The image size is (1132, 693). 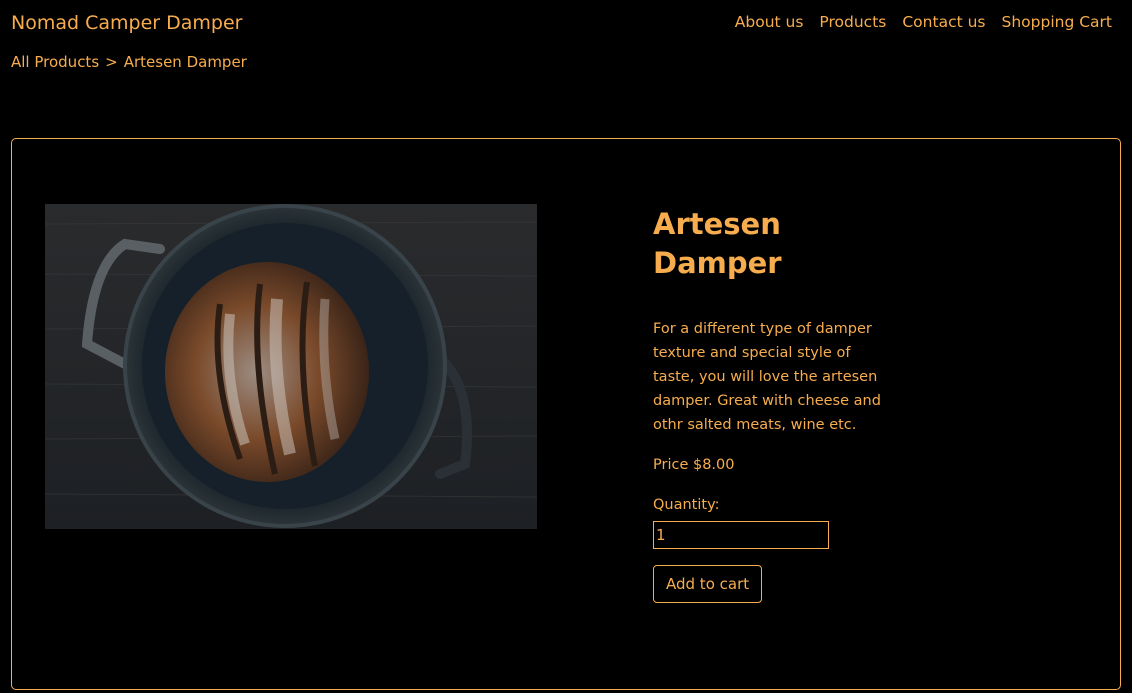 What do you see at coordinates (1057, 22) in the screenshot?
I see `nav-shopping-cart: Shopping Cart` at bounding box center [1057, 22].